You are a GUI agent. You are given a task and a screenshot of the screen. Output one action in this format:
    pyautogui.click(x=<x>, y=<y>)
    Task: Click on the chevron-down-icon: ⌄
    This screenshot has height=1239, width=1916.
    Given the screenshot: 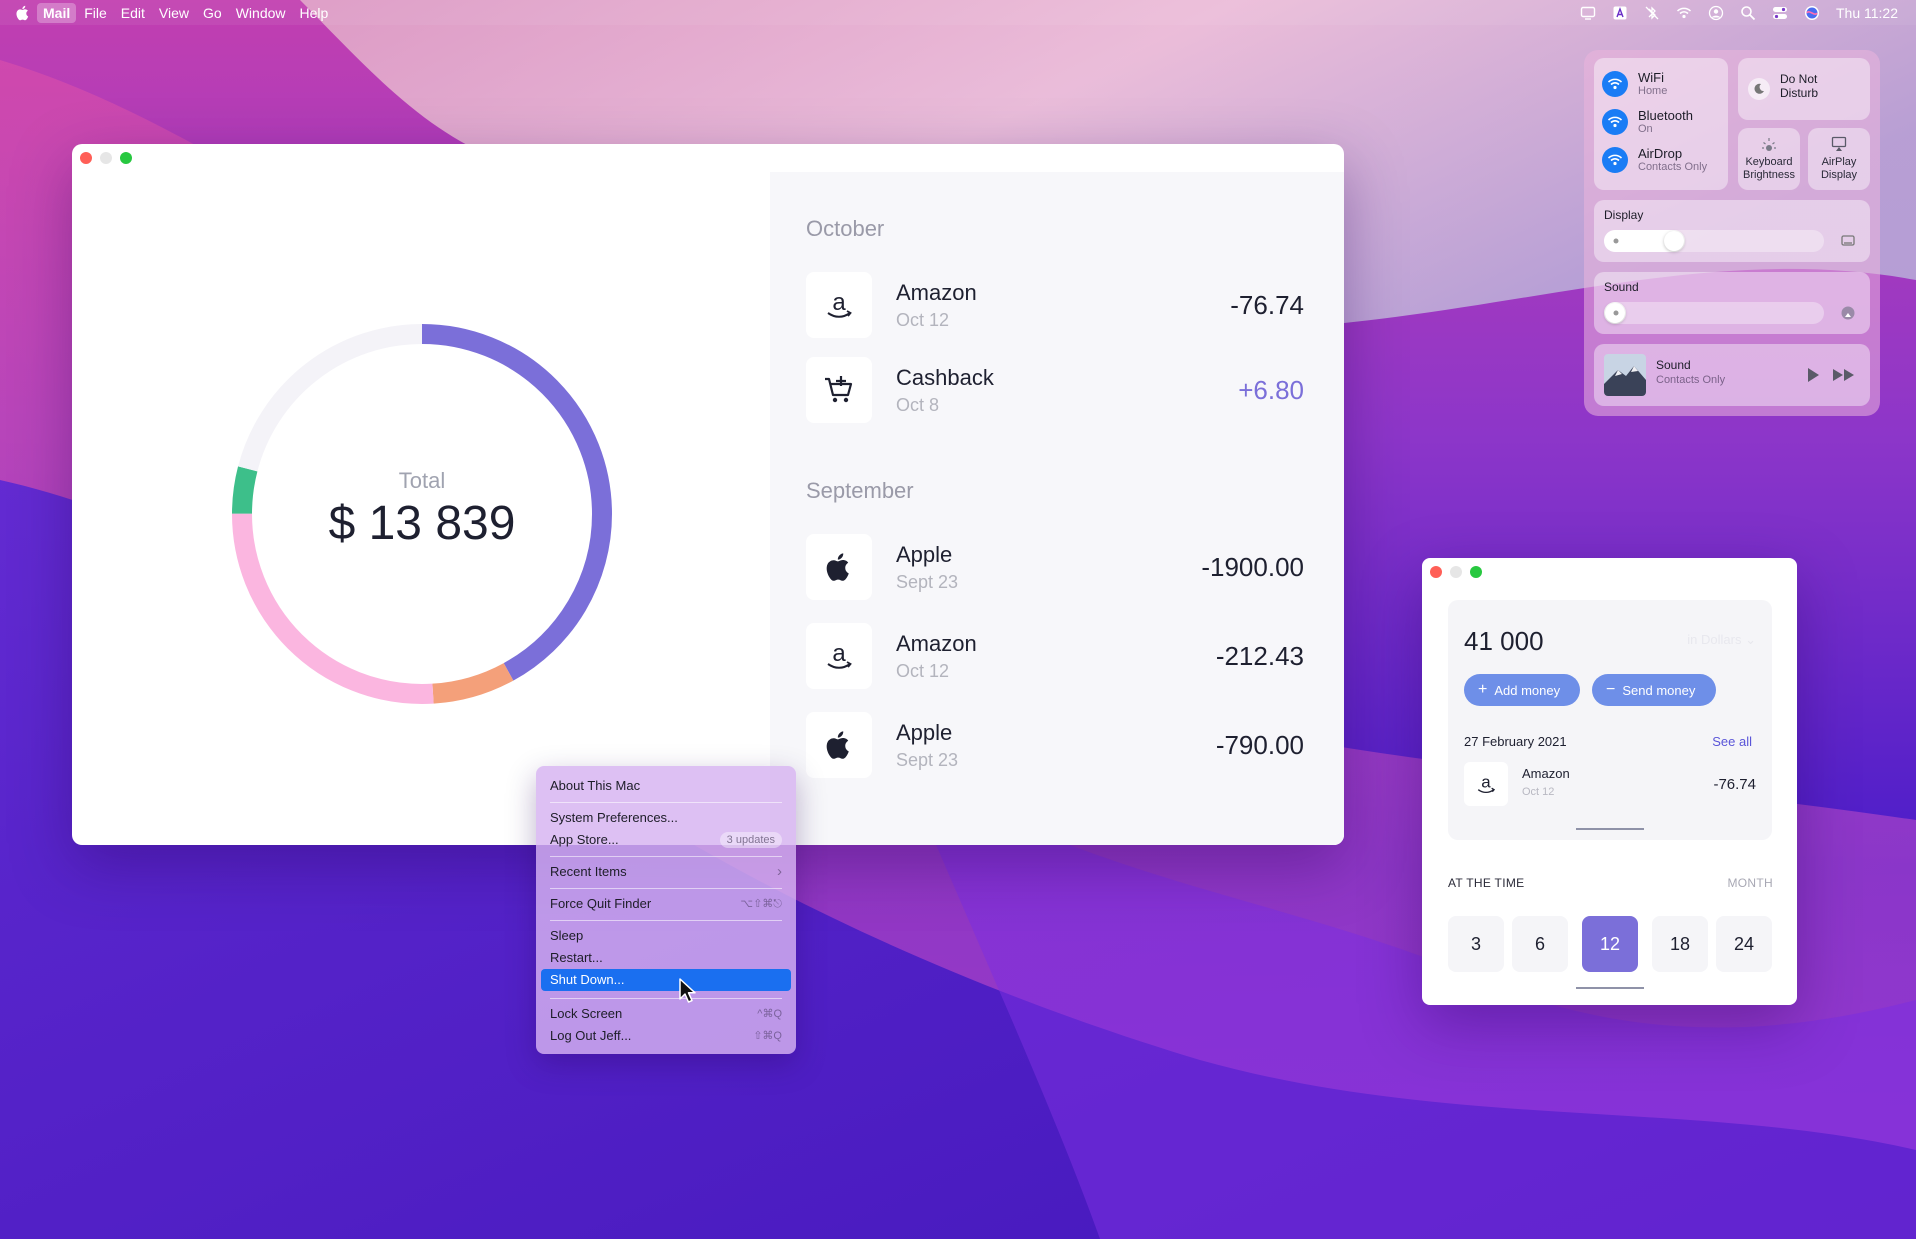 What is the action you would take?
    pyautogui.click(x=1750, y=639)
    